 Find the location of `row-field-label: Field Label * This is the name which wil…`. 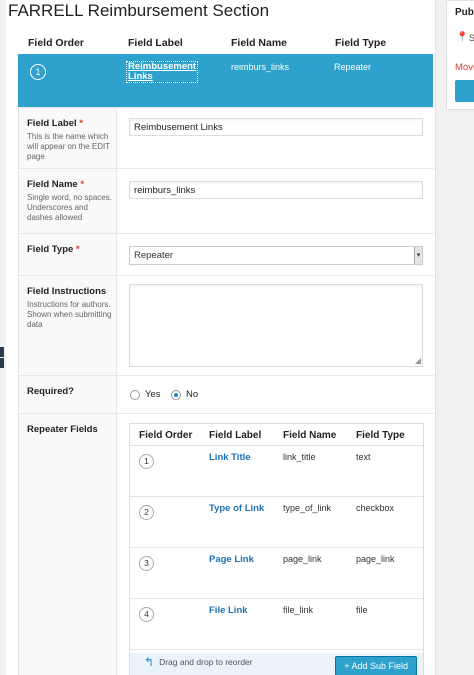

row-field-label: Field Label * This is the name which wil… is located at coordinates (226, 137).